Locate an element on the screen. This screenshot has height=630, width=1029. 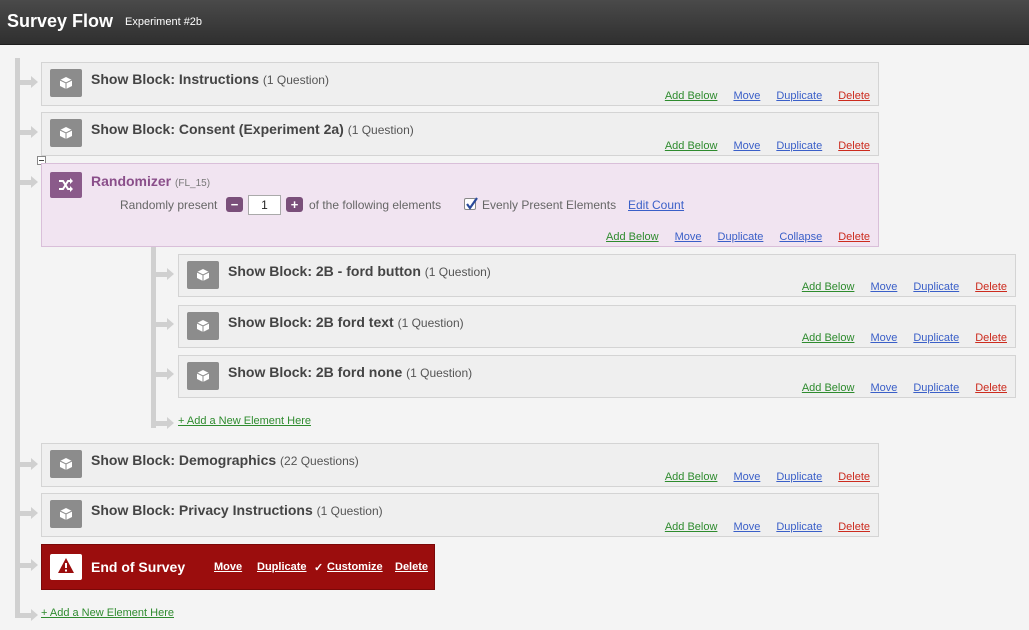
decrement-button: − is located at coordinates (234, 204).